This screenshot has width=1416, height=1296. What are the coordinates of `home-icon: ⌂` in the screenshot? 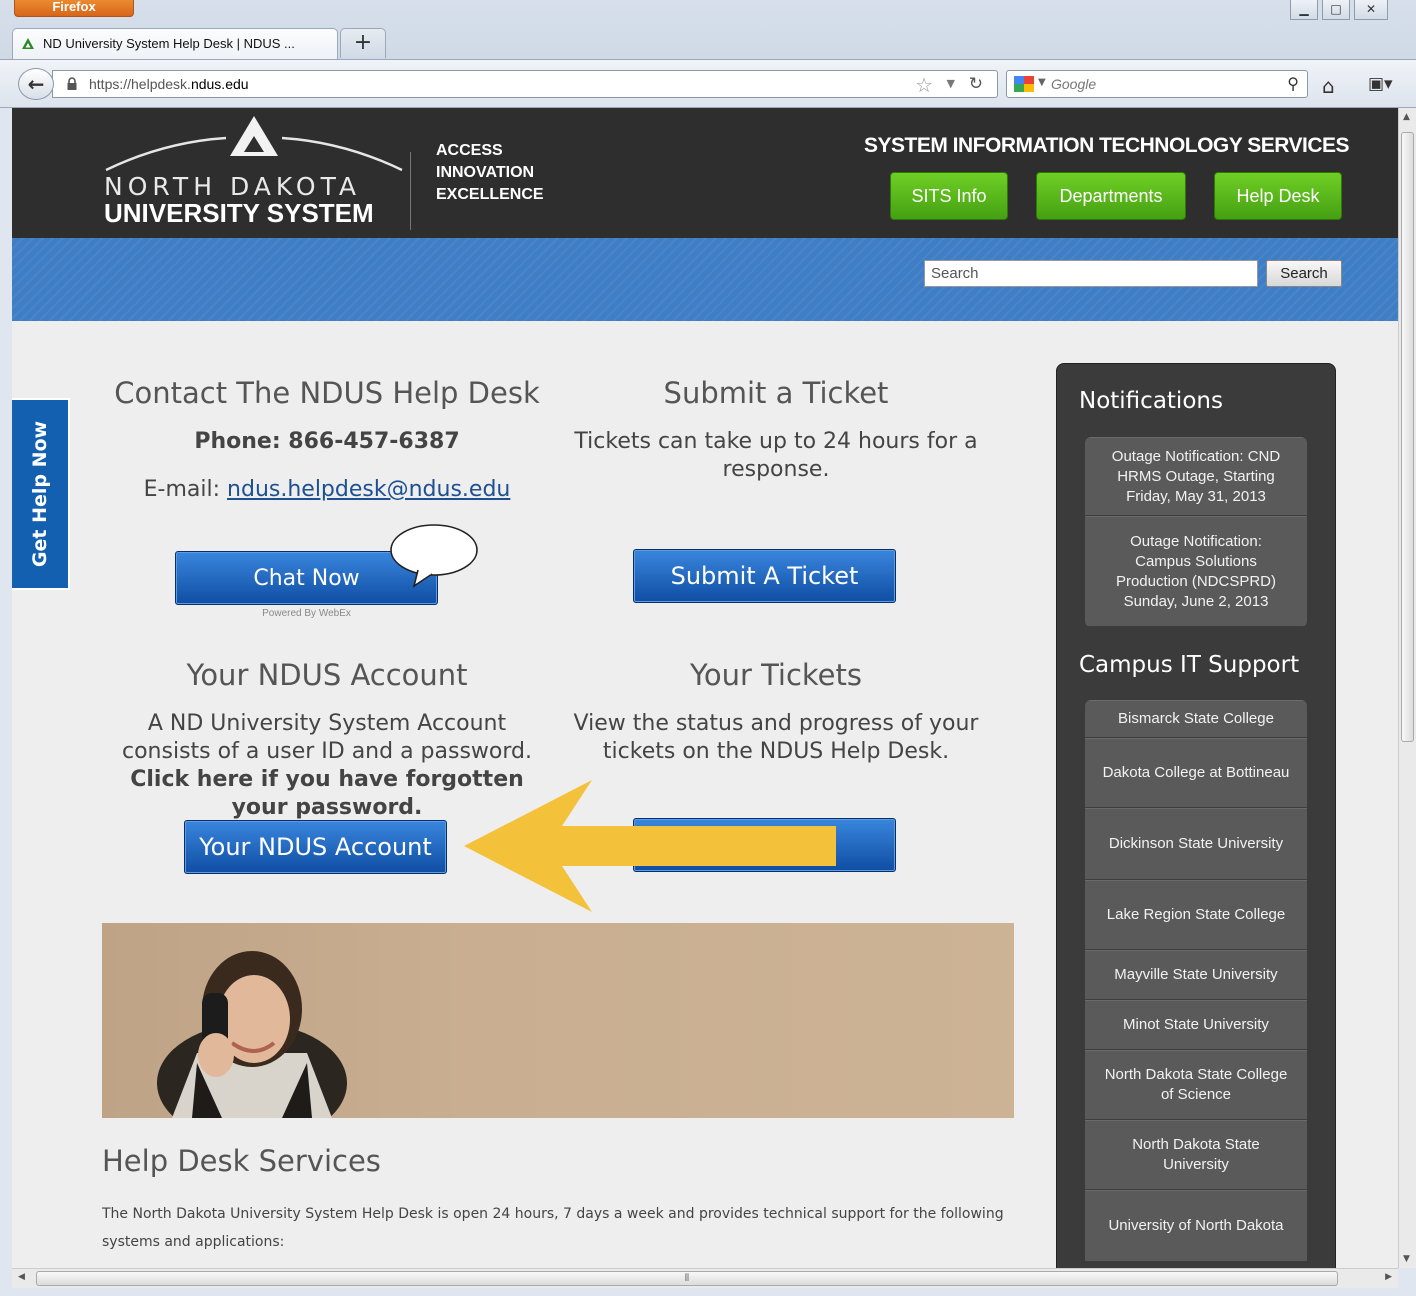 It's located at (1328, 86).